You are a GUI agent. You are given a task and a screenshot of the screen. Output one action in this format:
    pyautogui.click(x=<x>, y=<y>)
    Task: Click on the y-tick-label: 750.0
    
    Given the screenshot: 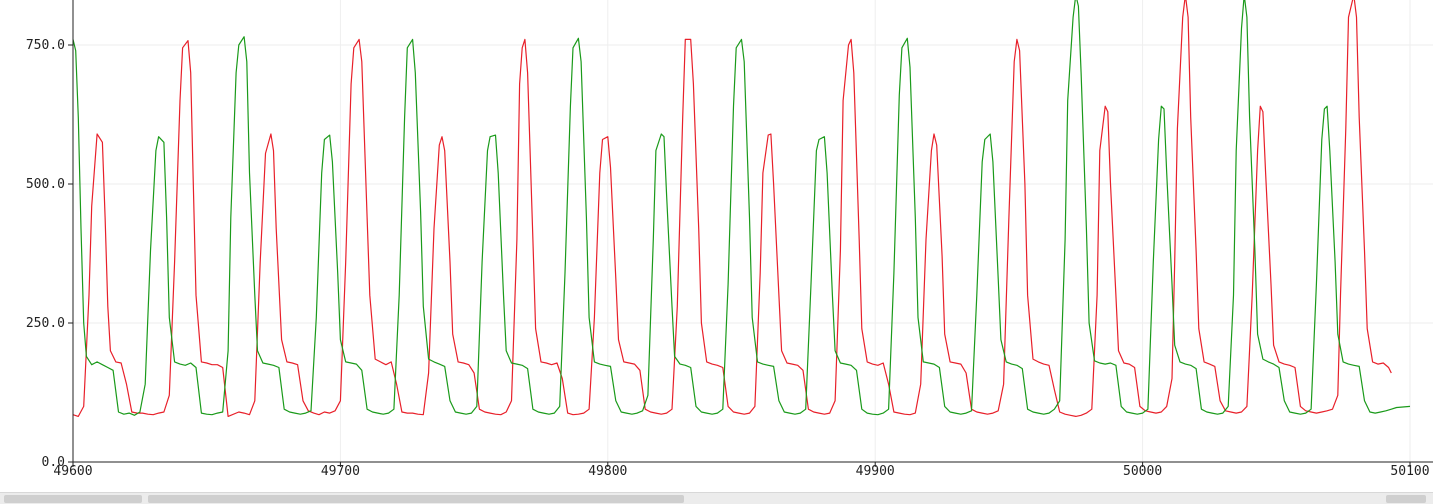 What is the action you would take?
    pyautogui.click(x=45, y=45)
    